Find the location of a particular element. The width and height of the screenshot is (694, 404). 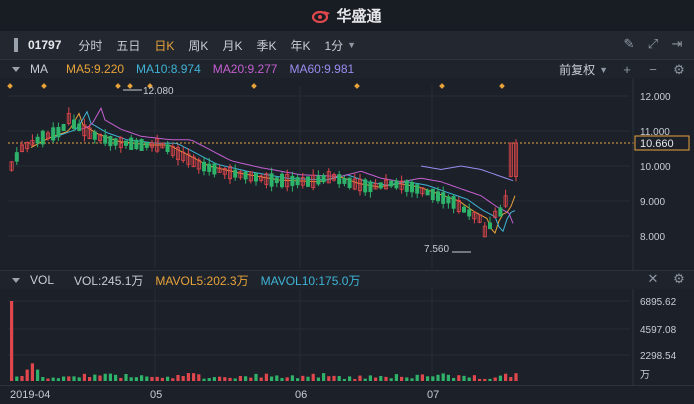

vol-axis: 6895.62 4597.08 2298.54 万 is located at coordinates (654, 337).